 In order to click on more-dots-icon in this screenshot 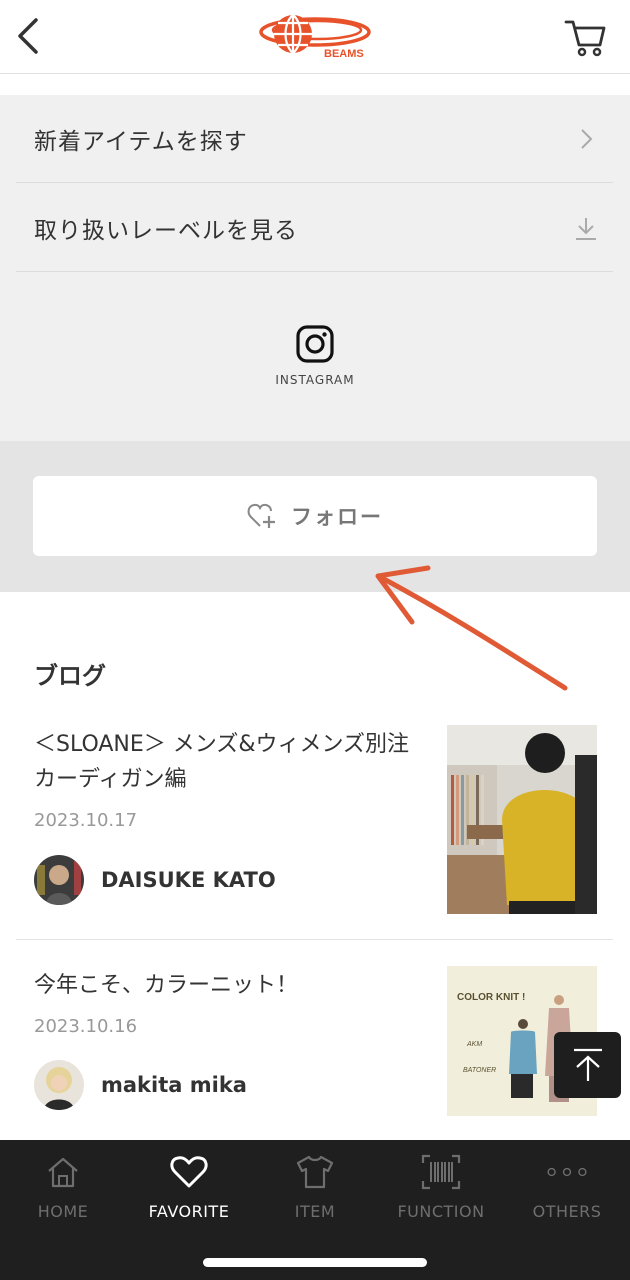, I will do `click(567, 1172)`.